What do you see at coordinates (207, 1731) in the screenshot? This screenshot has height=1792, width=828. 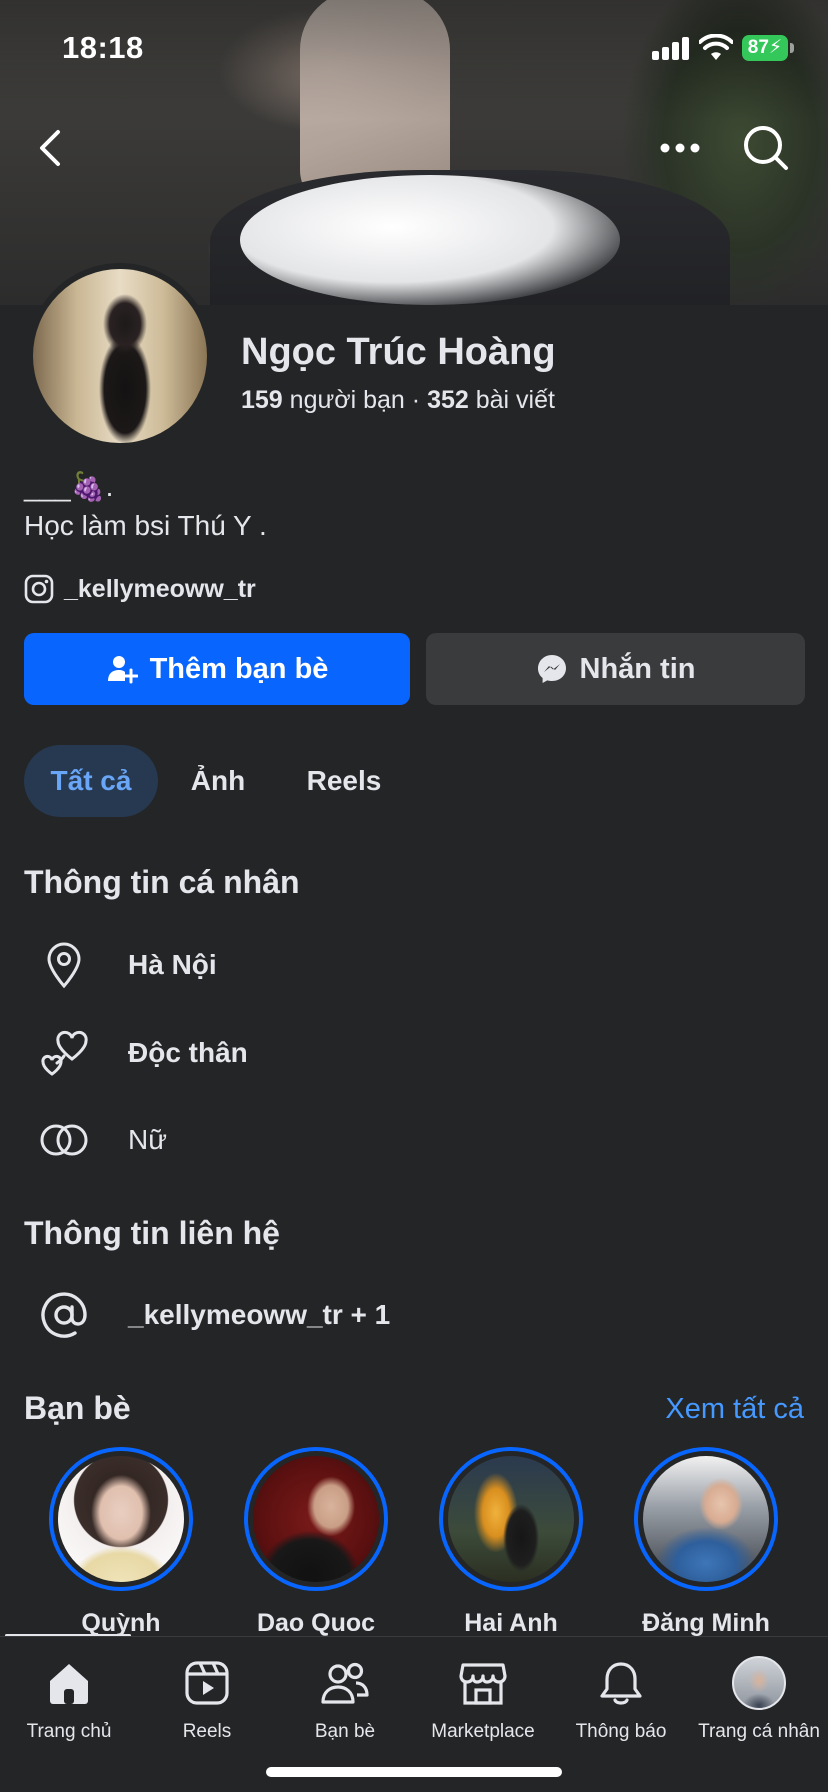 I see `nav-reels-label: Reels` at bounding box center [207, 1731].